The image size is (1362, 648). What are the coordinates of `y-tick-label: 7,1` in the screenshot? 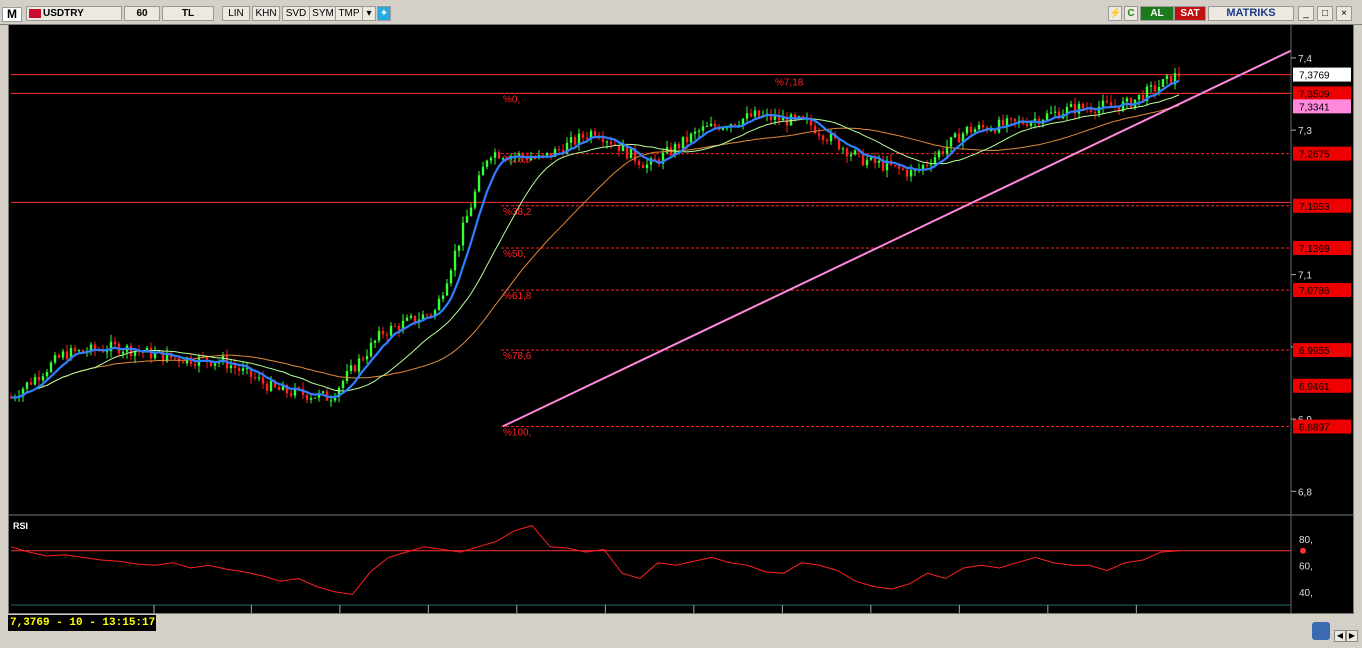 It's located at (1305, 276).